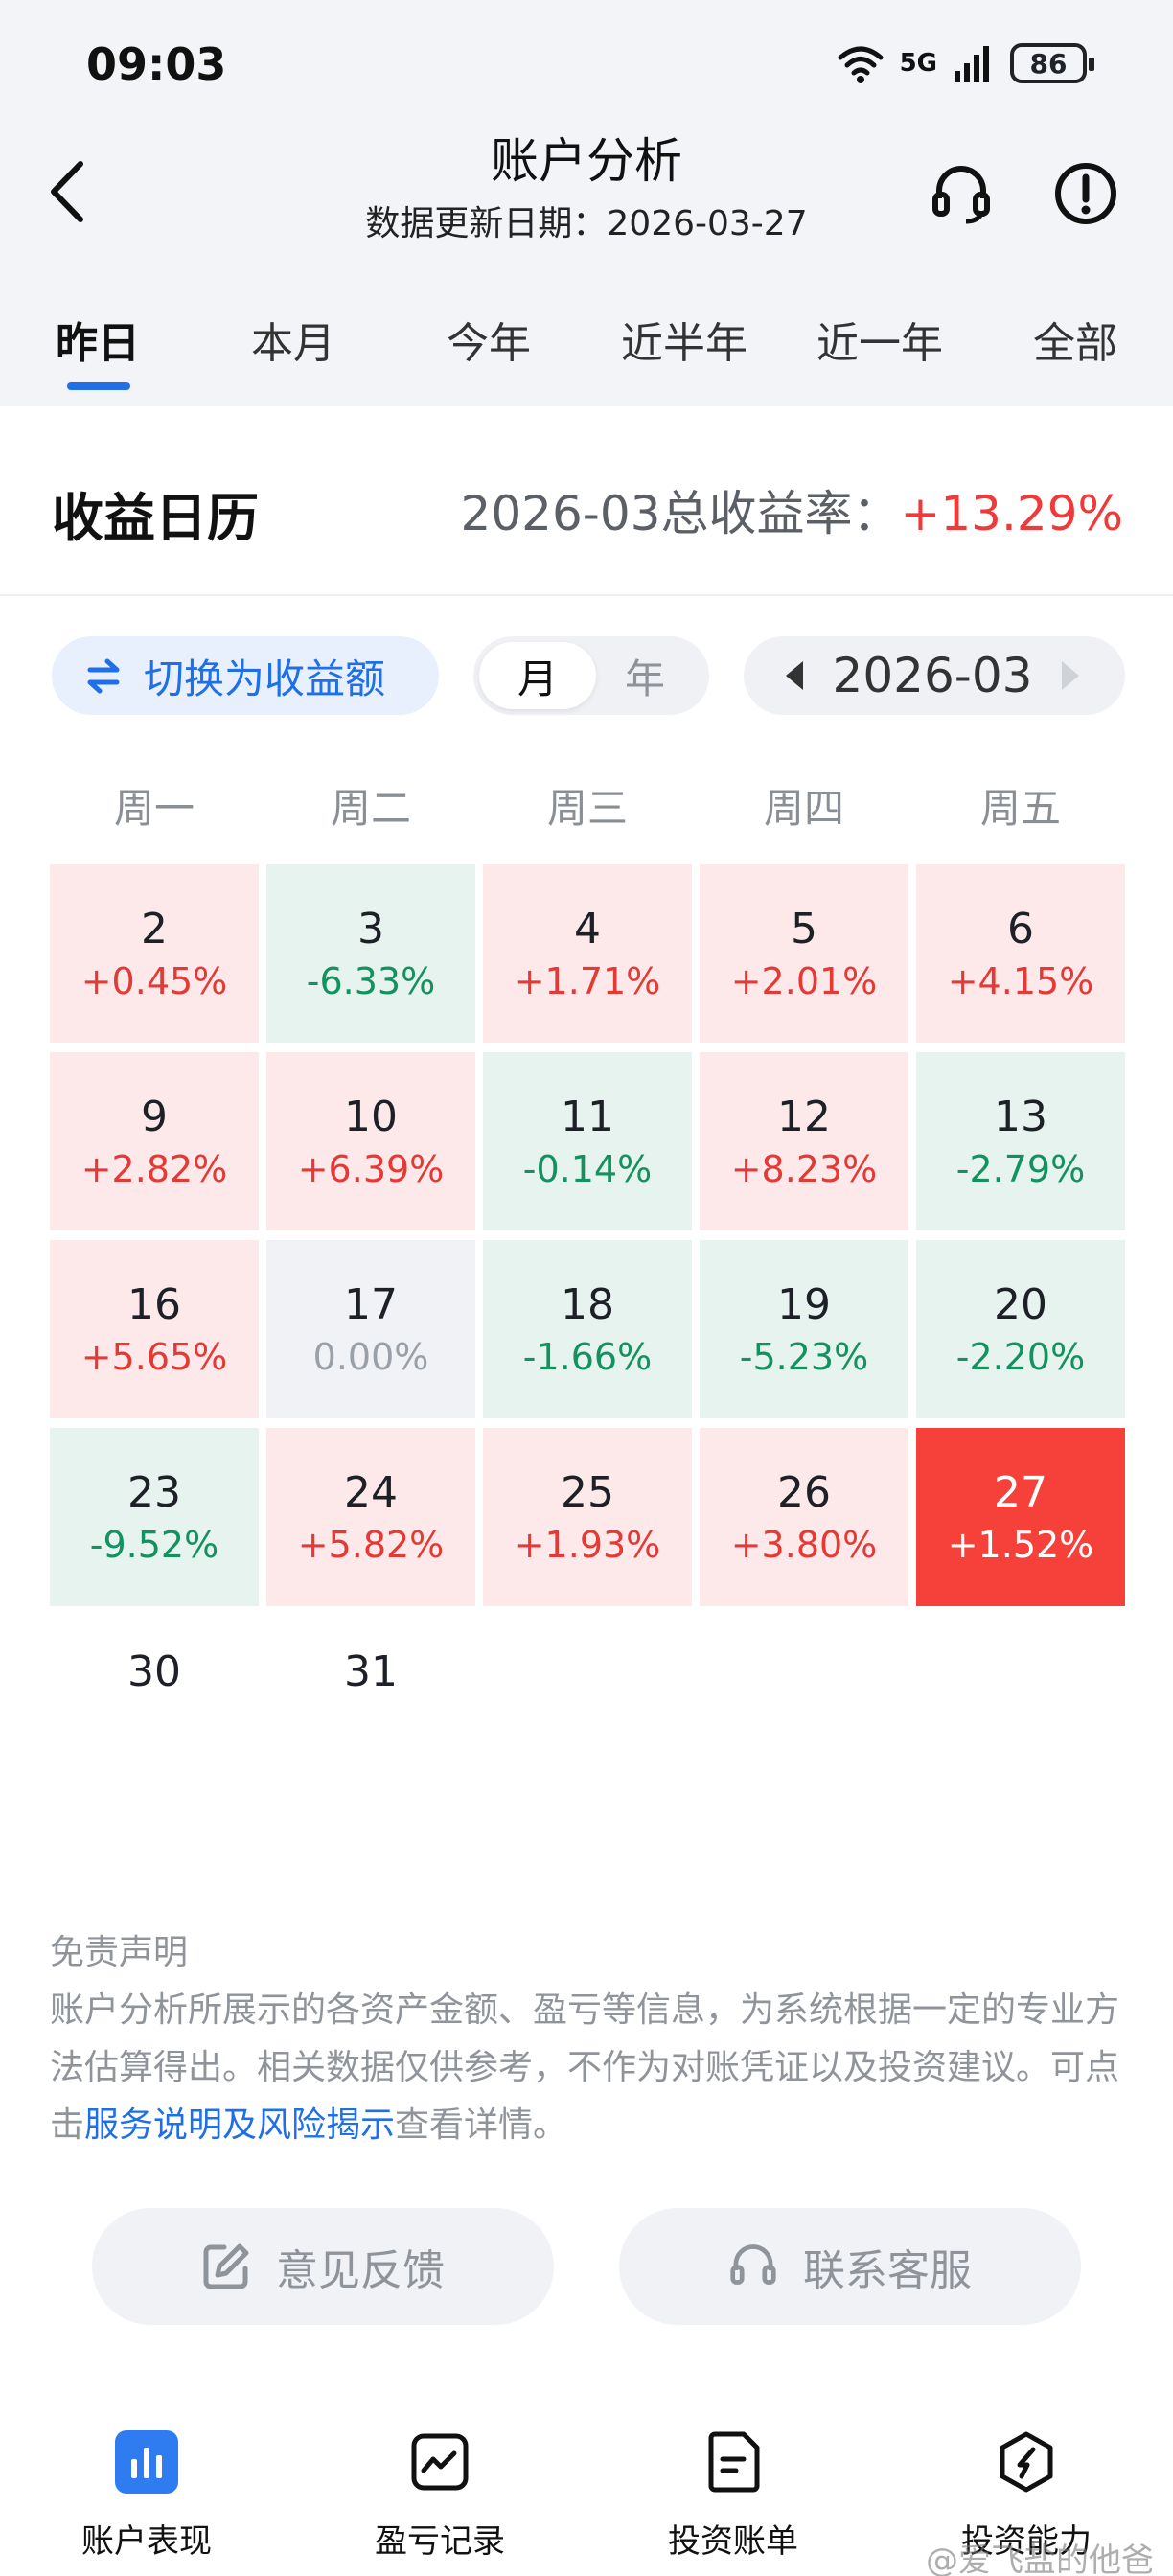 This screenshot has width=1173, height=2576. I want to click on calendar-day-cell: 9 +2.82%, so click(154, 1141).